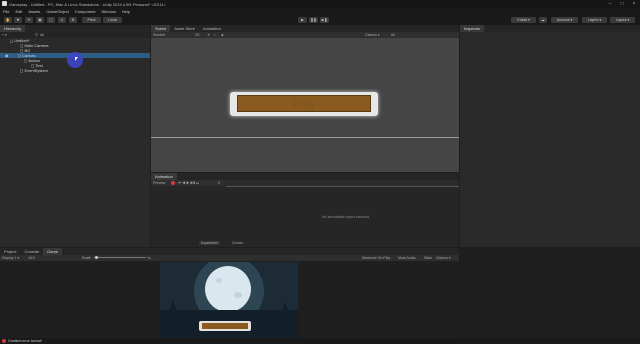  What do you see at coordinates (622, 20) in the screenshot?
I see `layout-dropdown: Layout ▾` at bounding box center [622, 20].